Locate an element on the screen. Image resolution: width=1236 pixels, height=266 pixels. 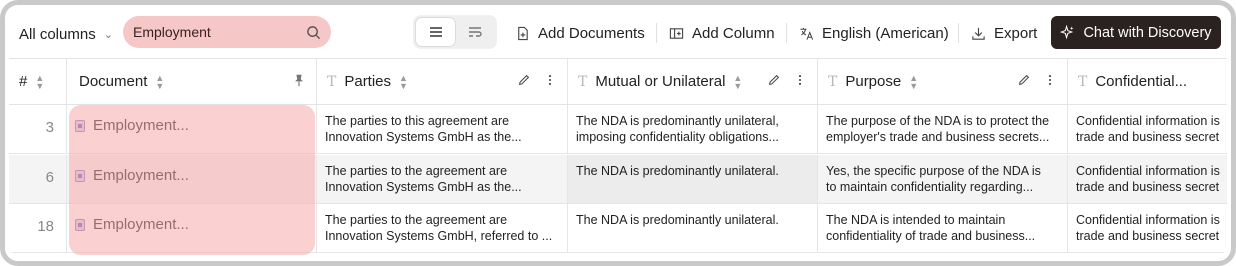
cell-line: The NDA is intended to maintain is located at coordinates (916, 220).